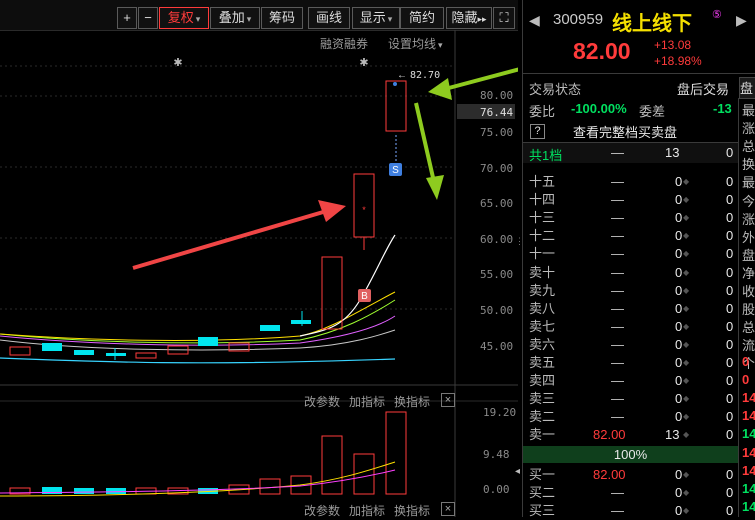  Describe the element at coordinates (630, 381) in the screenshot. I see `orderbook-row: 卖四 —0 ◆ 0` at that location.